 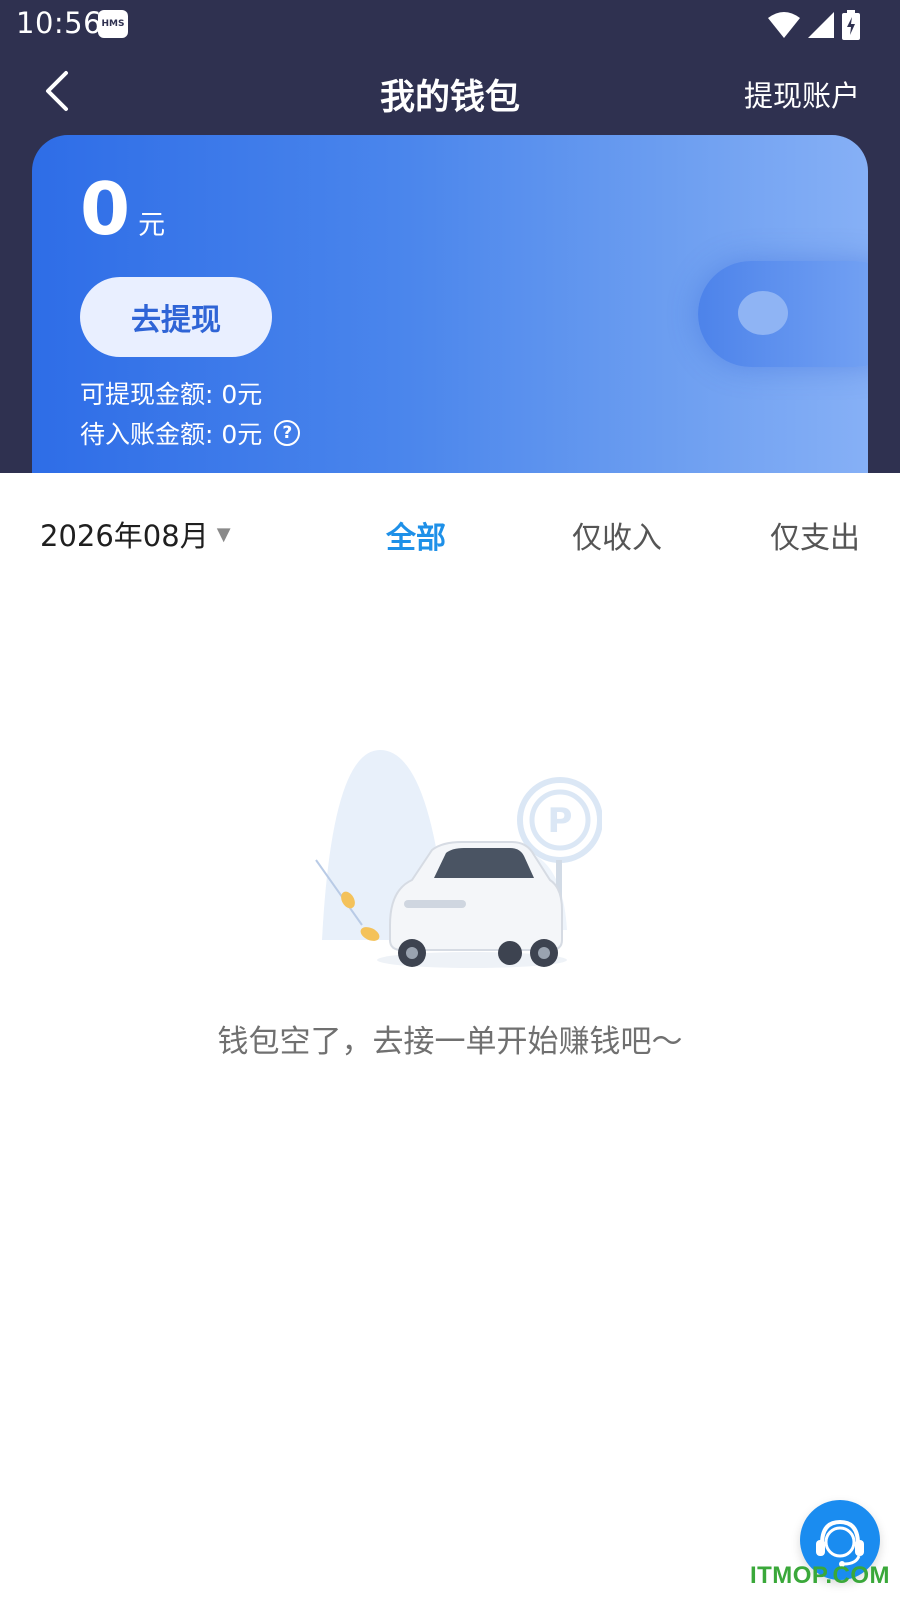 I want to click on withdrawable-amount: 可提现金额: 0元, so click(x=171, y=393).